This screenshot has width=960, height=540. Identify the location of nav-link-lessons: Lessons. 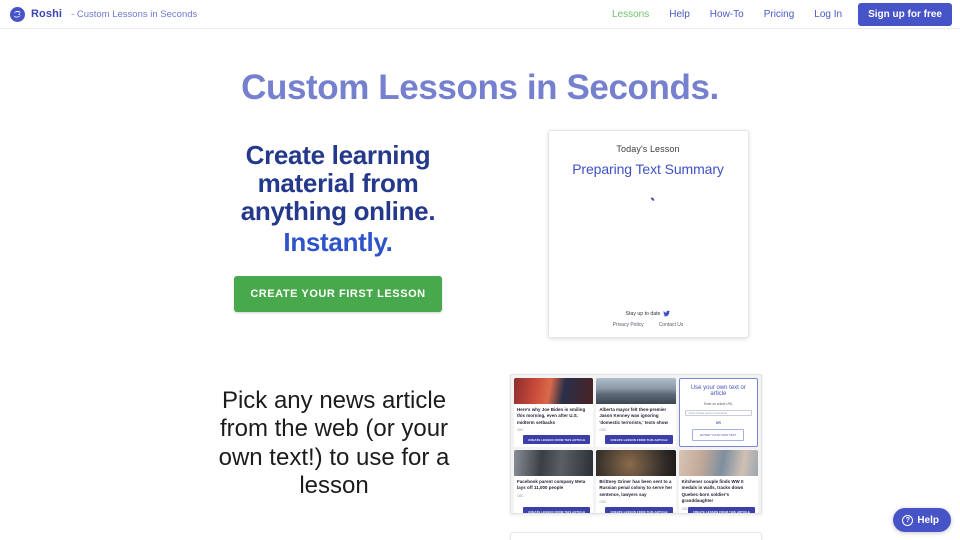
(630, 14).